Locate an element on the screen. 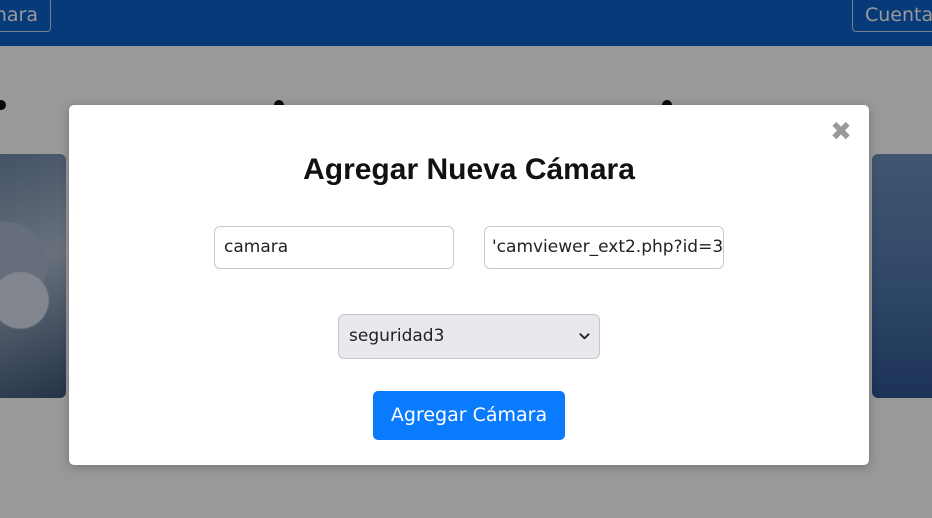 The image size is (932, 518). close-icon: ✖ is located at coordinates (841, 132).